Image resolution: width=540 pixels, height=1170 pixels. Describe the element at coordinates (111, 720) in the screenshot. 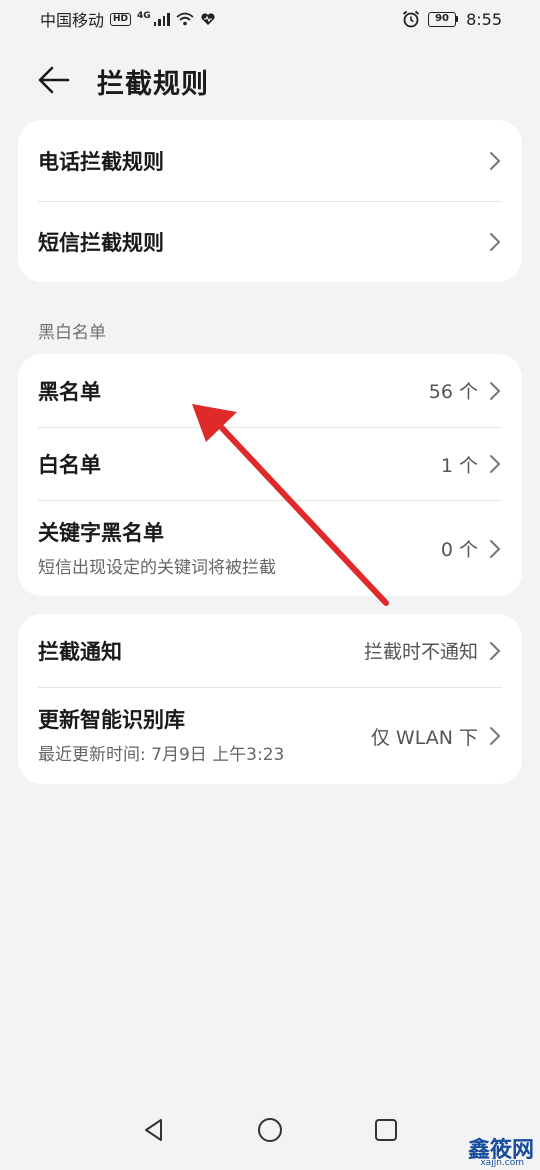

I see `update-library-label: 更新智能识别库` at that location.